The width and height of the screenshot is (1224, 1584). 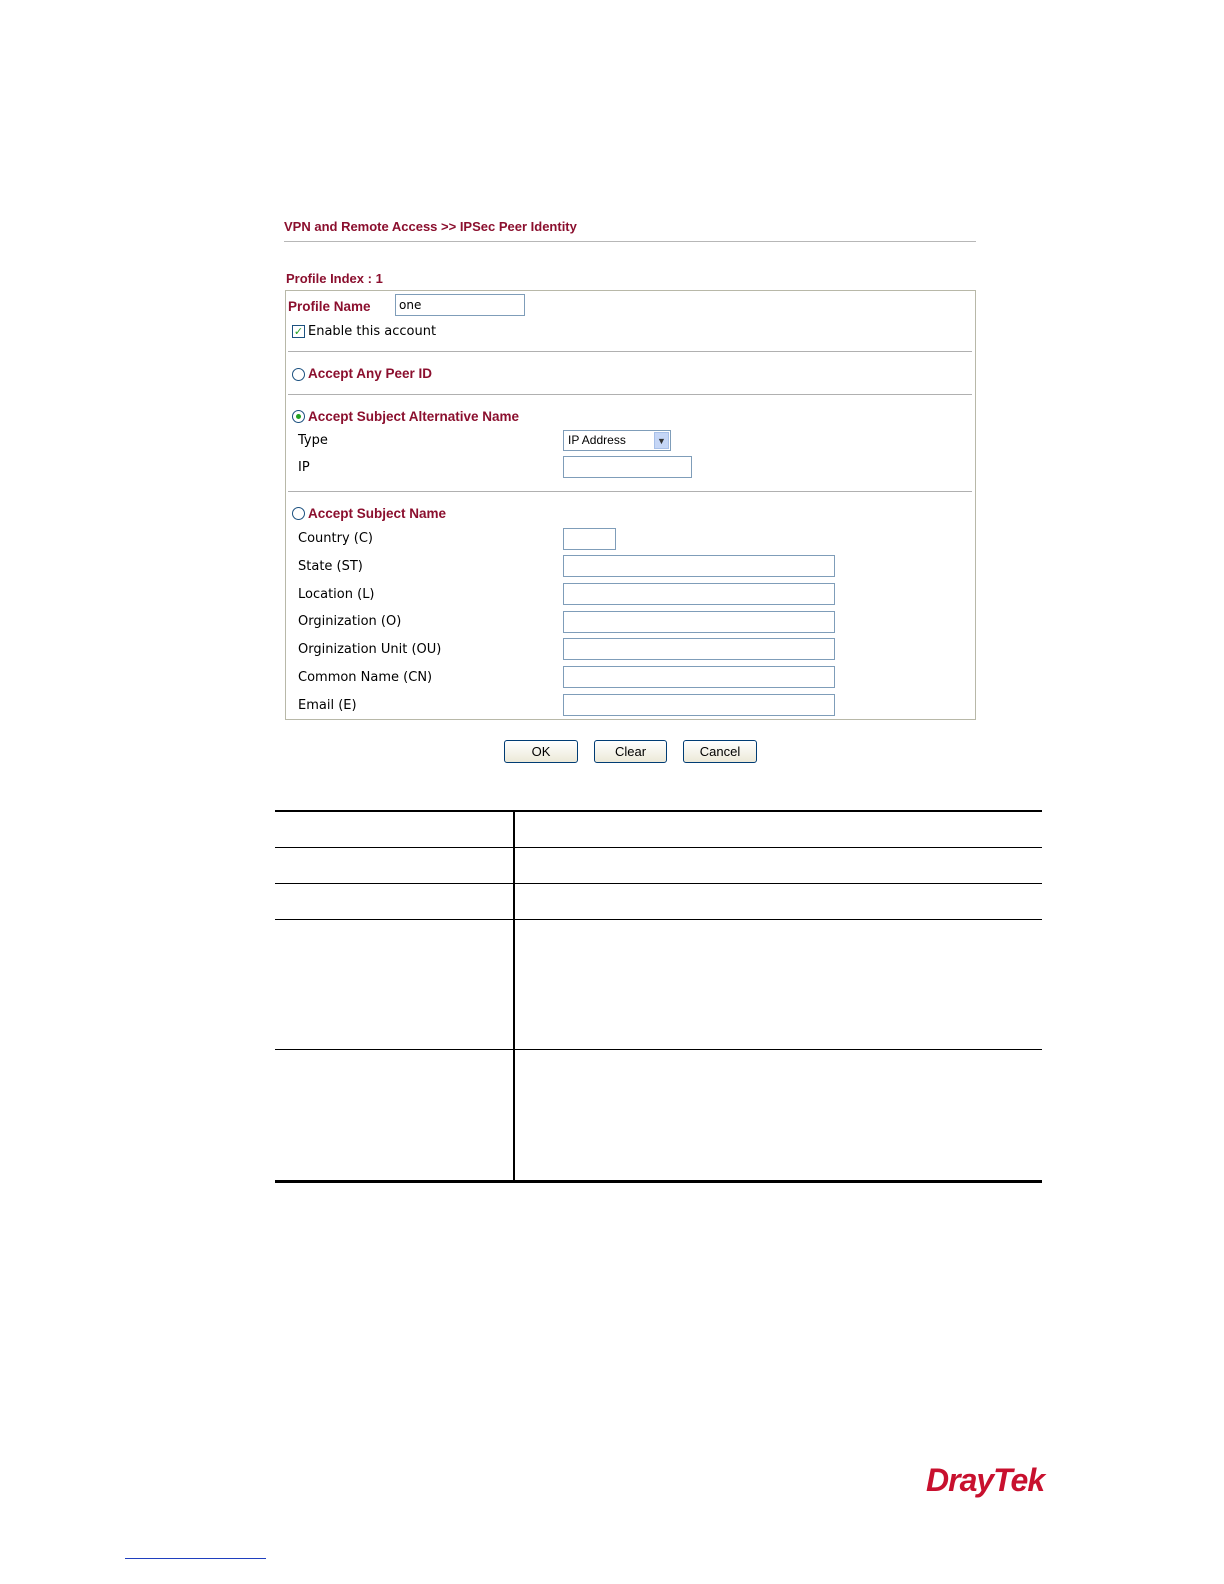 I want to click on title-divider, so click(x=630, y=241).